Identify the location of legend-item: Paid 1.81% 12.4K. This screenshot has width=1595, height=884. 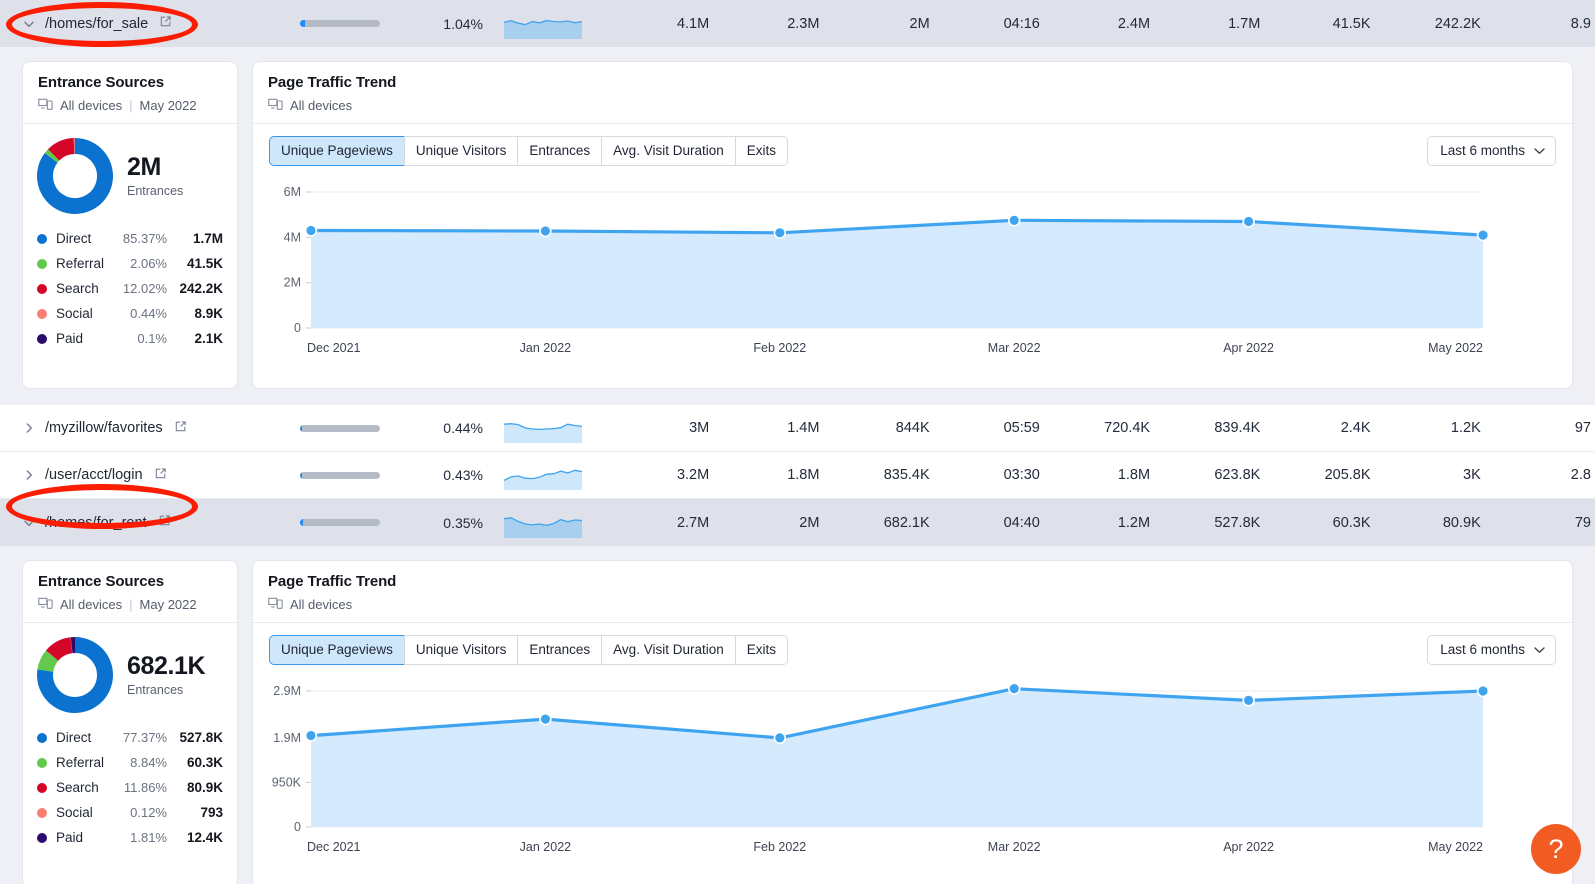
(130, 837).